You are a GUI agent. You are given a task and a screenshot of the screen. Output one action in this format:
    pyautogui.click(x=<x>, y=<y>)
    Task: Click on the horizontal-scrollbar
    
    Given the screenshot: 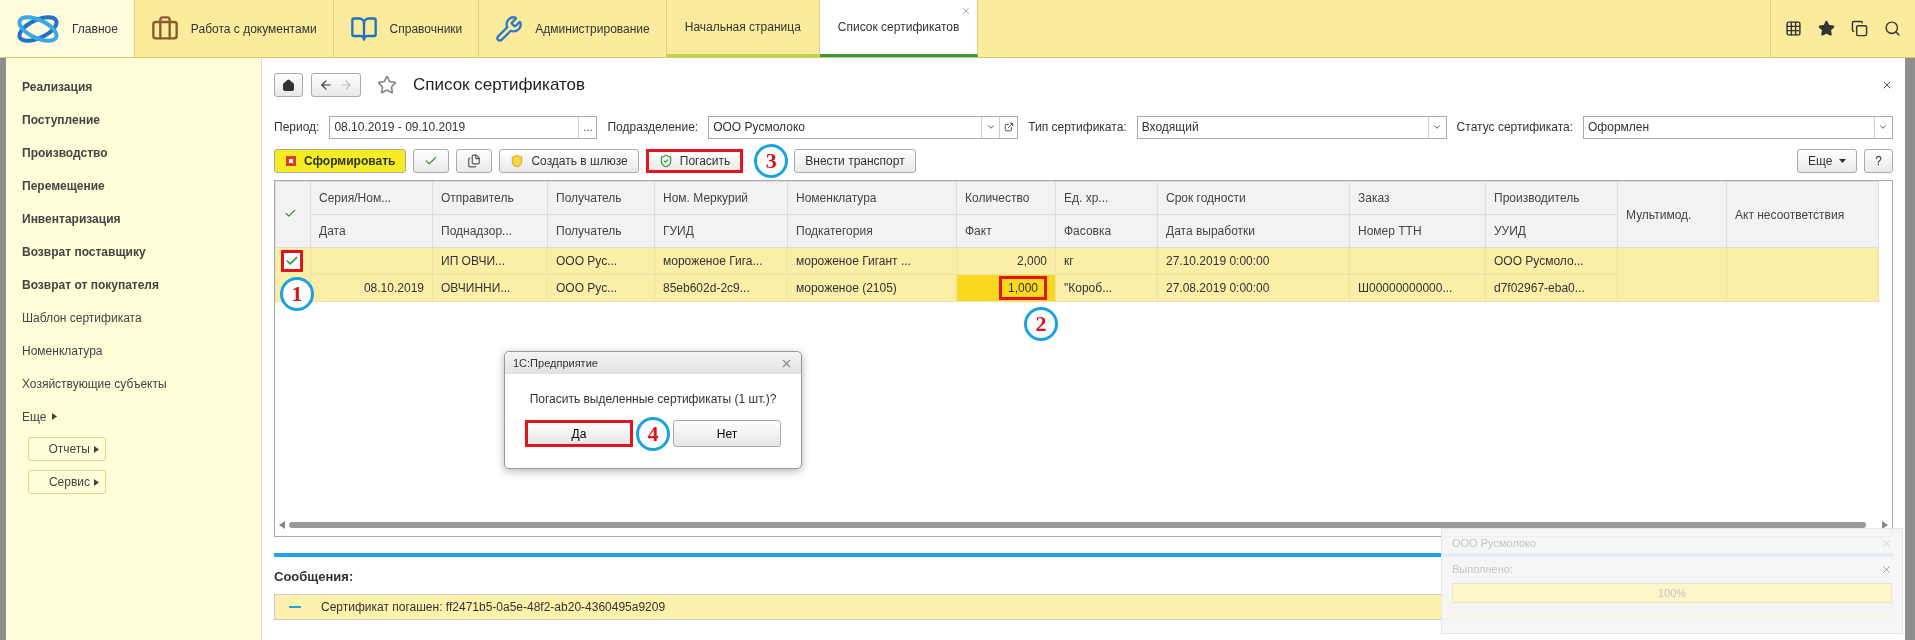 What is the action you would take?
    pyautogui.click(x=1083, y=525)
    